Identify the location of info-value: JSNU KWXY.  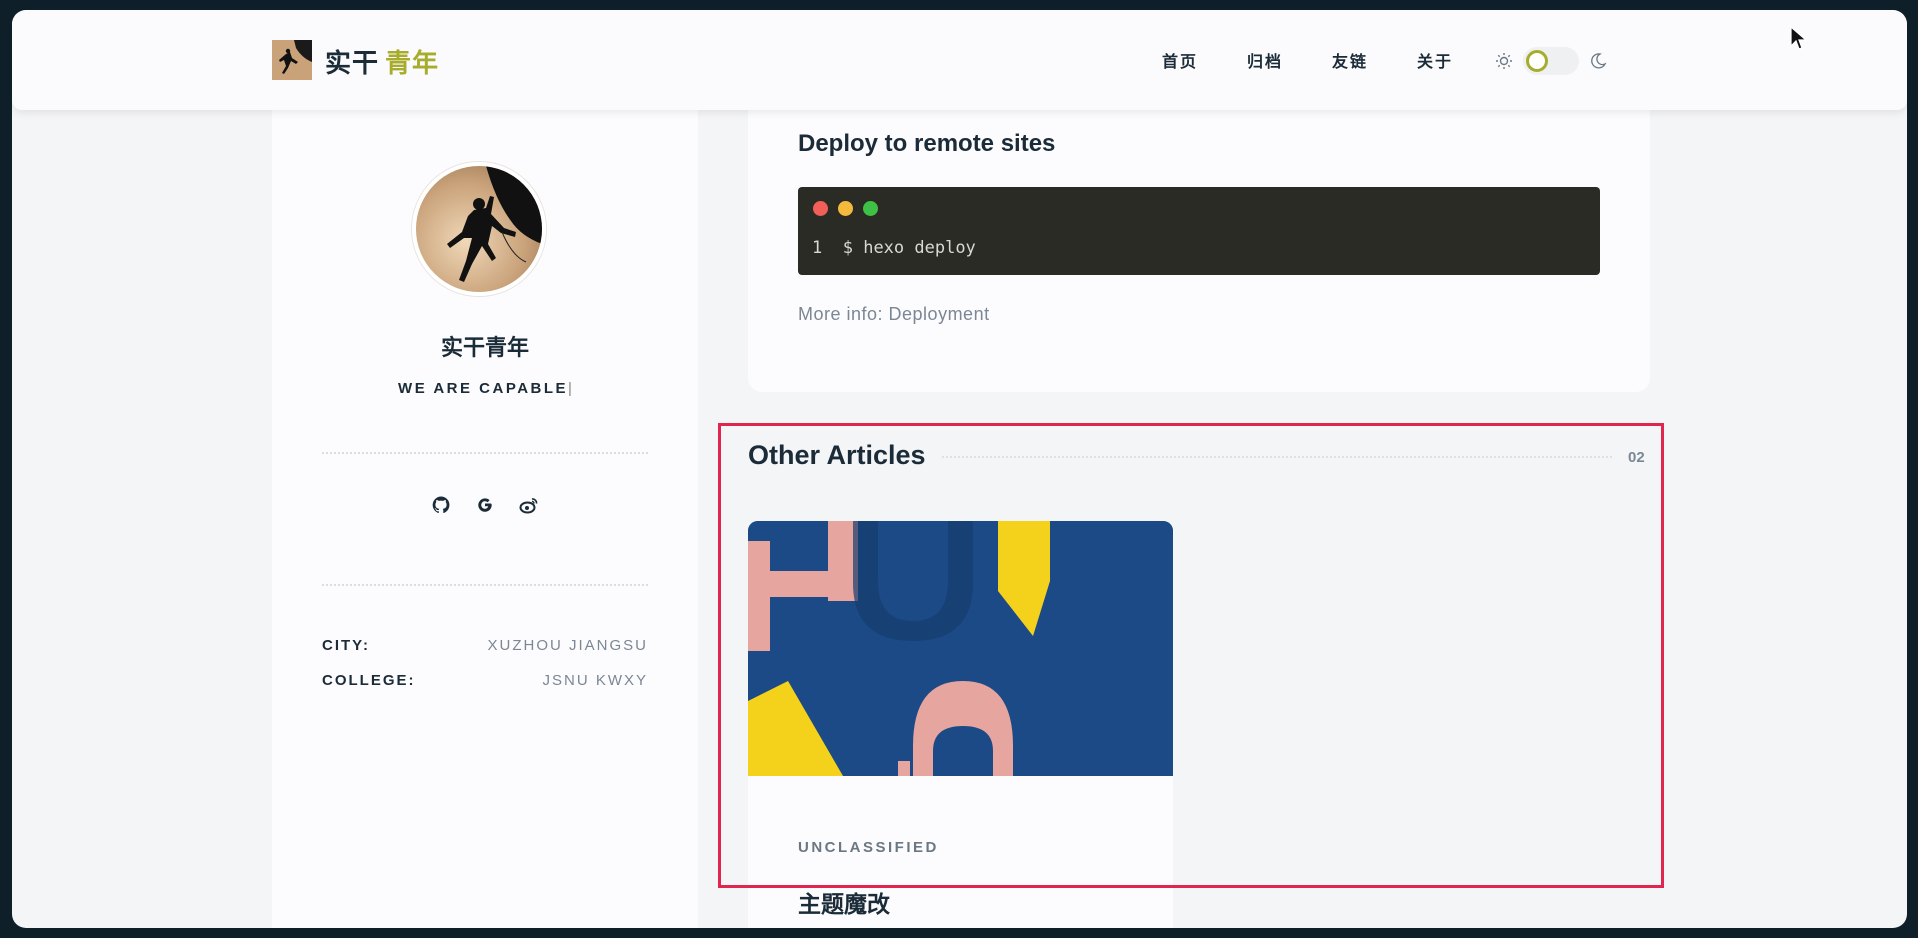
(595, 680).